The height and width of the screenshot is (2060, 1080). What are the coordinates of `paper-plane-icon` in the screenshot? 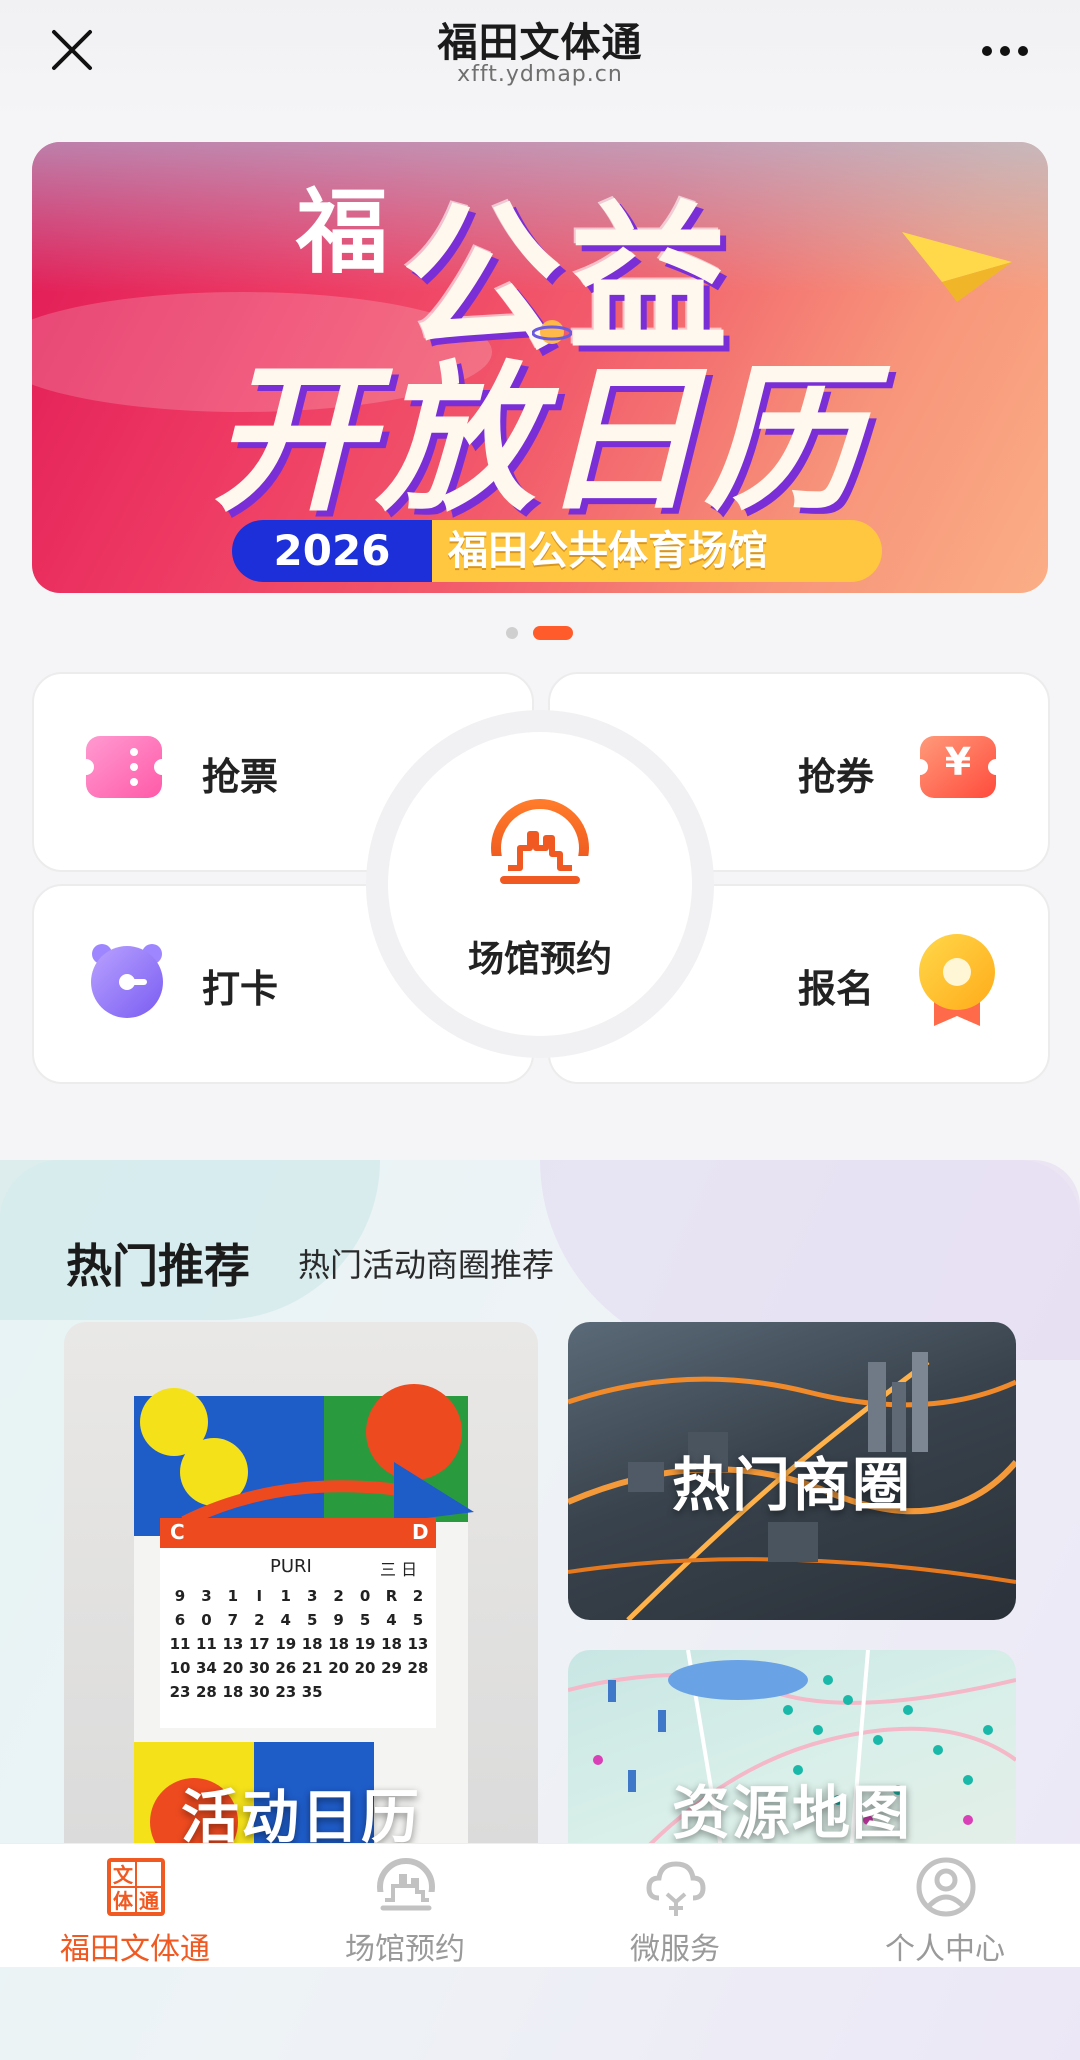 It's located at (957, 267).